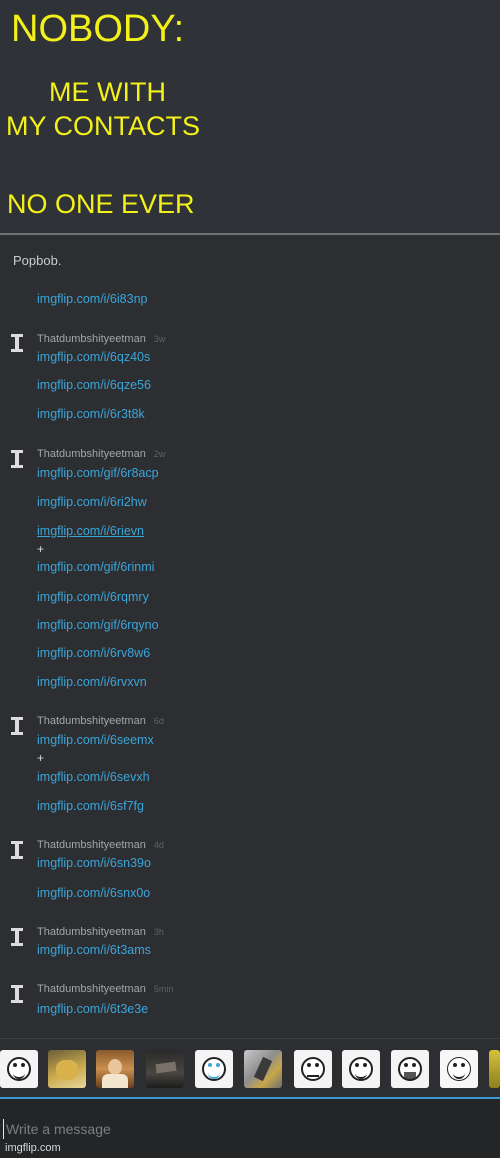 This screenshot has height=1158, width=500. I want to click on message-sender: Thatdumbshityeetman 6d, so click(100, 721).